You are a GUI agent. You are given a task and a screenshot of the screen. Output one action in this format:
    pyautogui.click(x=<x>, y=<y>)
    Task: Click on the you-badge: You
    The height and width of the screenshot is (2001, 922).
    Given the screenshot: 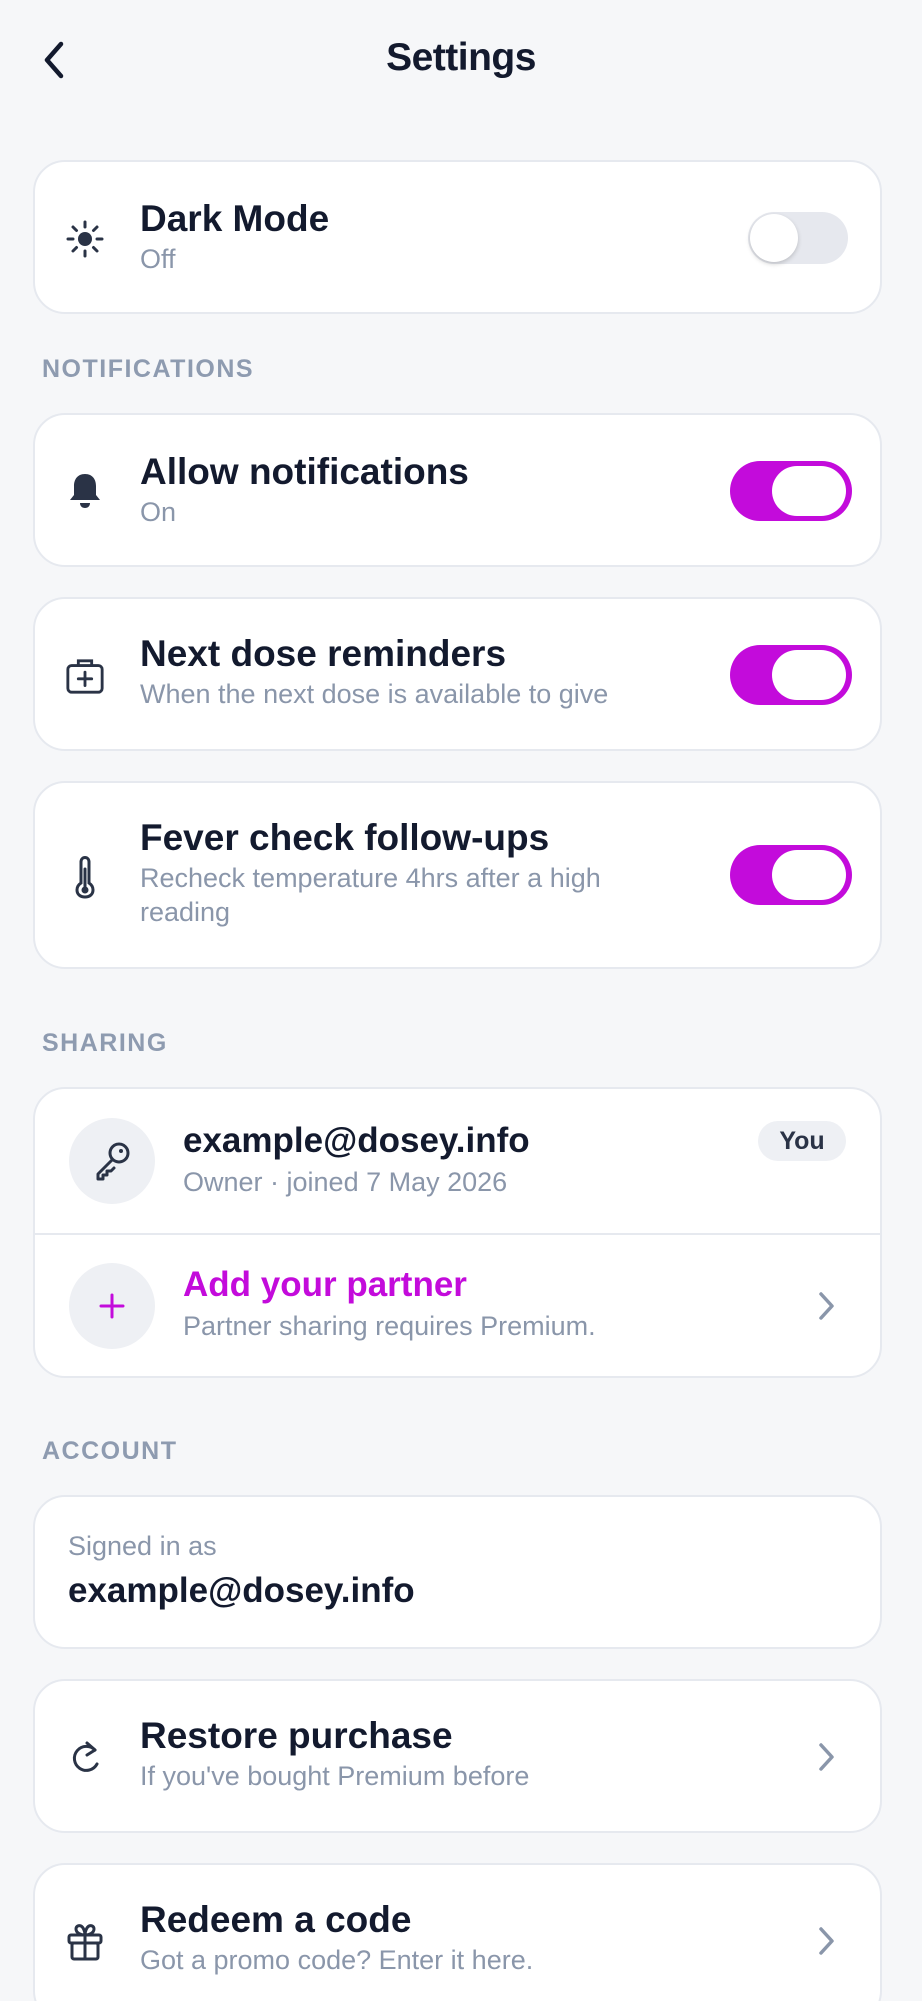 What is the action you would take?
    pyautogui.click(x=802, y=1141)
    